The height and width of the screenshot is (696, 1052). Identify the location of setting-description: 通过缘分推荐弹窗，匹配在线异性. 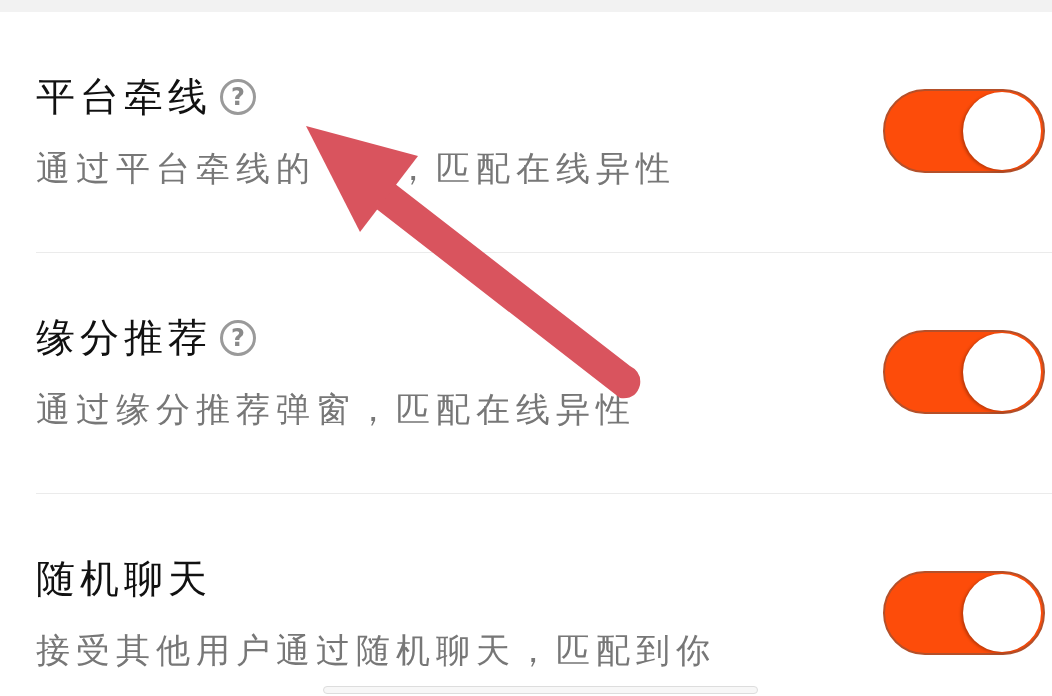
(336, 409).